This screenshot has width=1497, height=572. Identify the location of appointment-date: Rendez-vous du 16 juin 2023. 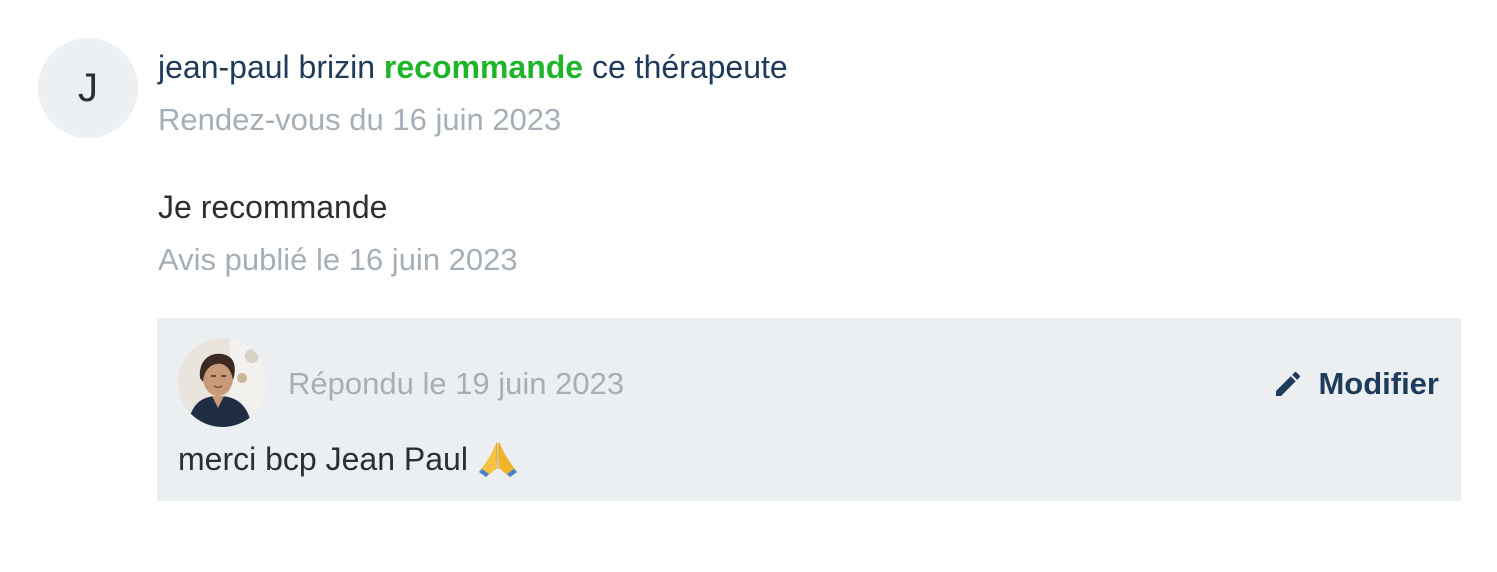
(360, 119).